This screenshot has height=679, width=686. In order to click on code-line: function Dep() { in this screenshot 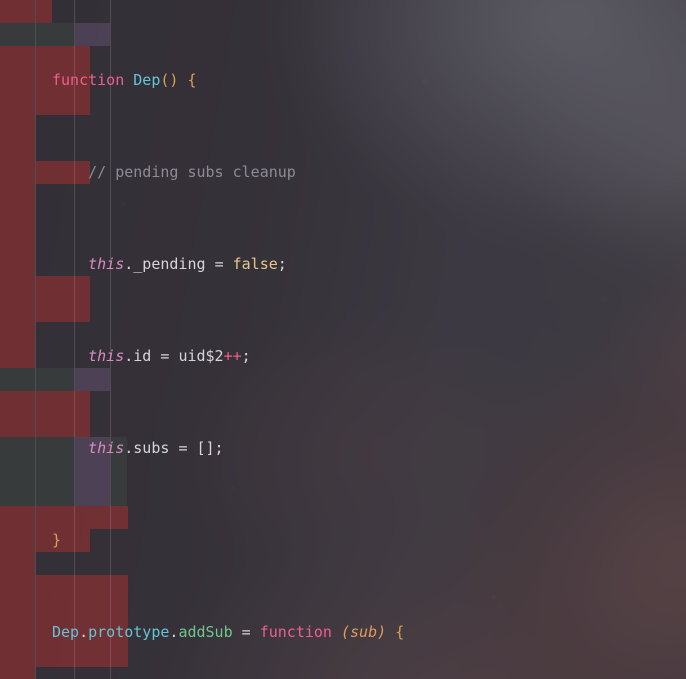, I will do `click(343, 80)`.